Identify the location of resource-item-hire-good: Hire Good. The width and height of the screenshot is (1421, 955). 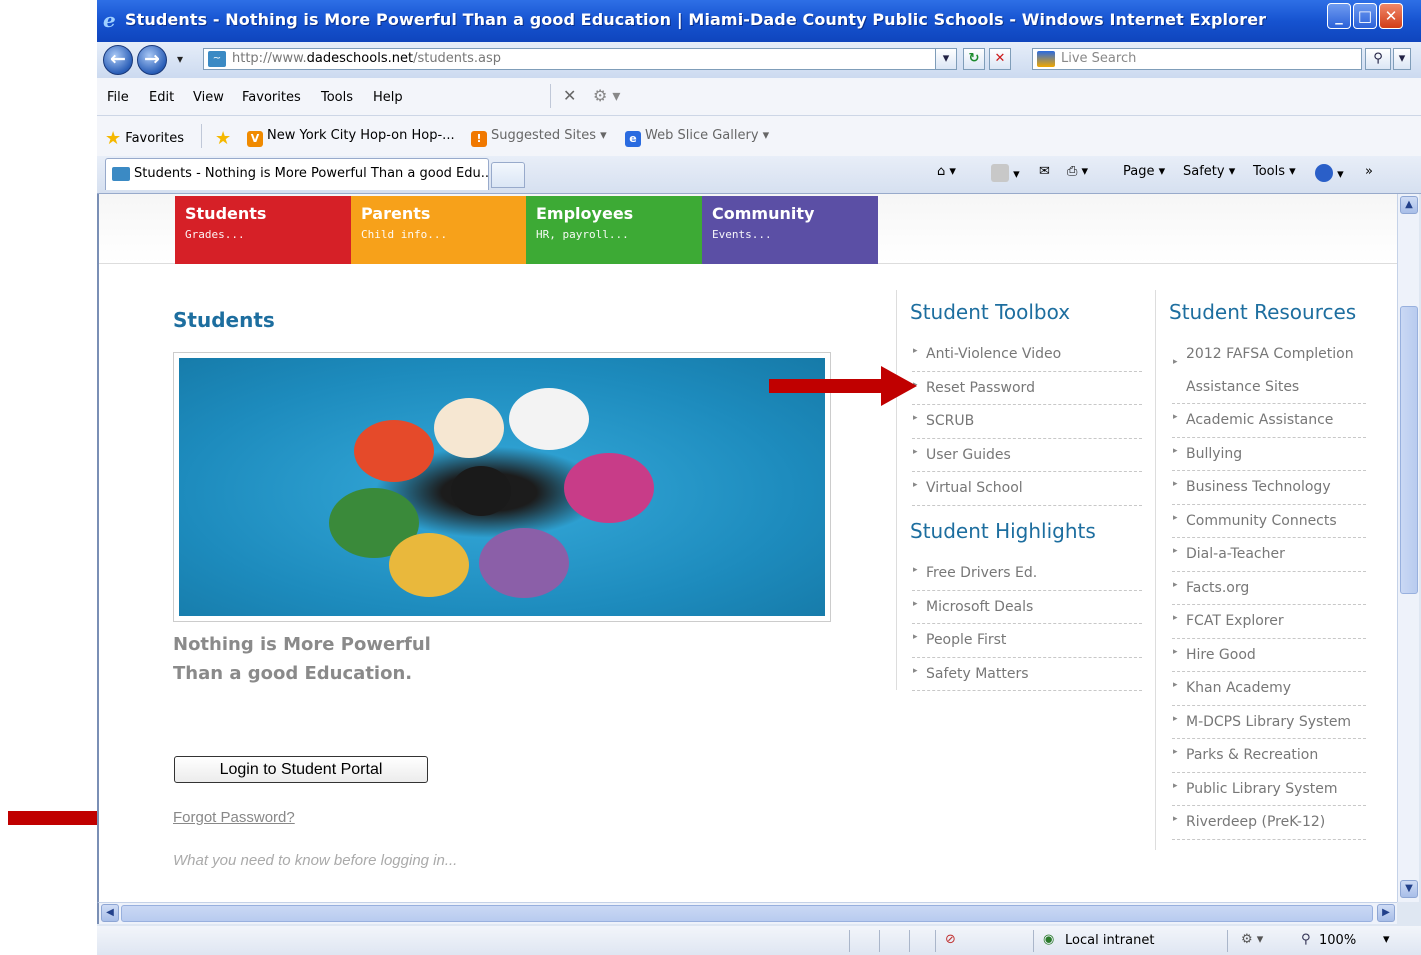
(1269, 655).